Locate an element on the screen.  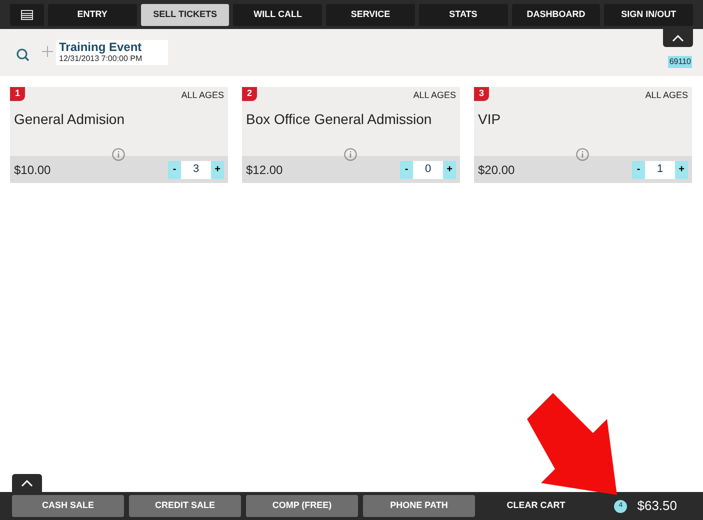
price: $10.00 is located at coordinates (32, 170).